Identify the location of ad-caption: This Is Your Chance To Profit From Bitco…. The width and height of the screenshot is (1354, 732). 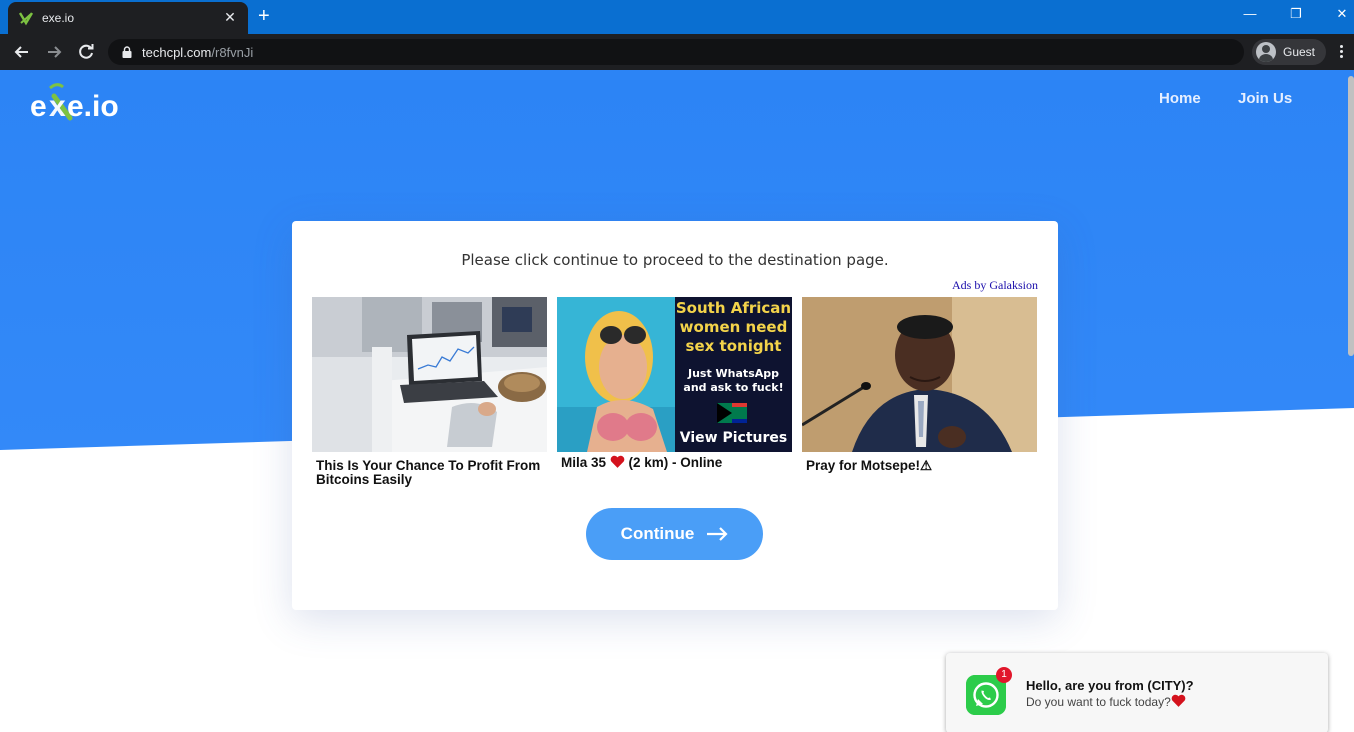
(429, 473).